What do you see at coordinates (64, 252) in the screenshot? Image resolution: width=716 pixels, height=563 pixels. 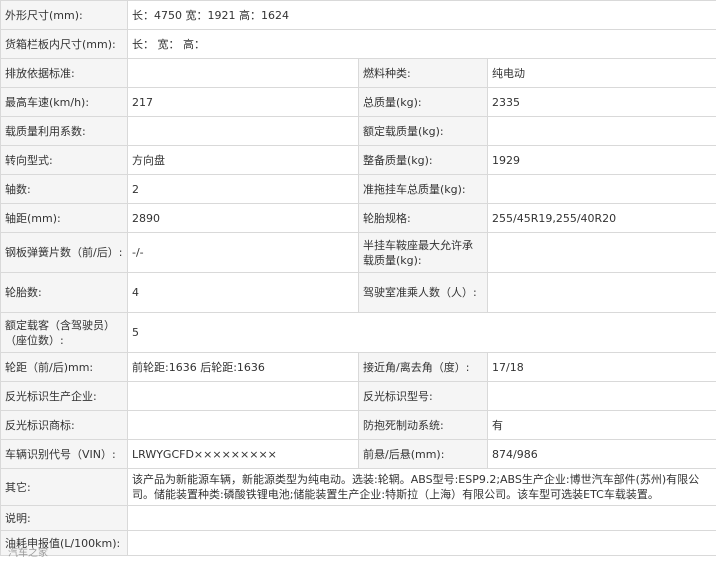 I see `field-label: 钢板弹簧片数（前/后）:` at bounding box center [64, 252].